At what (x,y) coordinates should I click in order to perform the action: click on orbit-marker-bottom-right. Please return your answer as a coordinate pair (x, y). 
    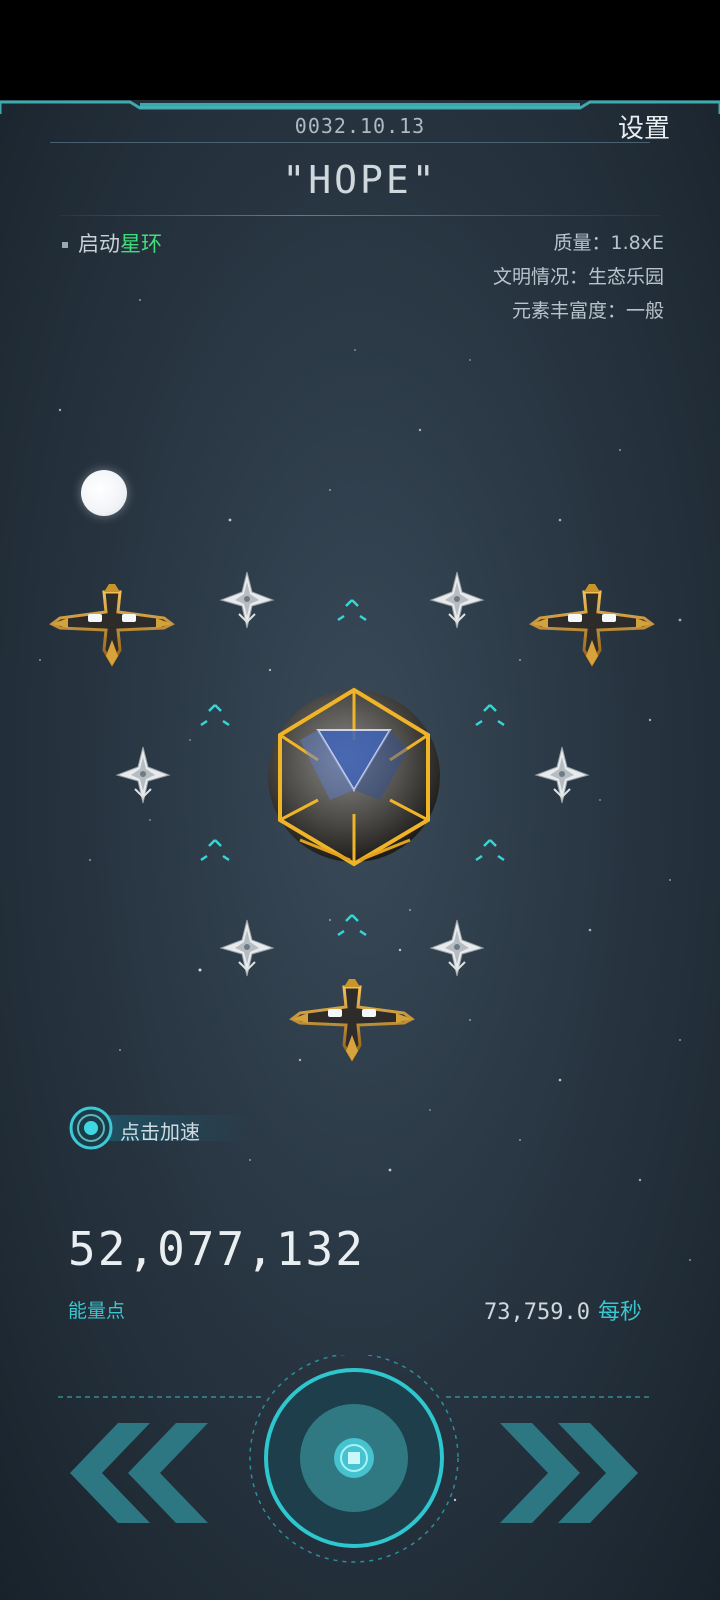
    Looking at the image, I should click on (490, 850).